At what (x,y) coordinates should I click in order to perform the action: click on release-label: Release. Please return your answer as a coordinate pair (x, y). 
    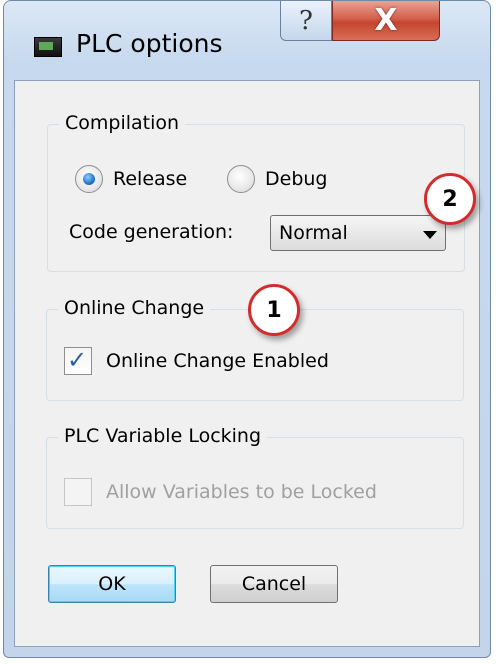
    Looking at the image, I should click on (150, 179).